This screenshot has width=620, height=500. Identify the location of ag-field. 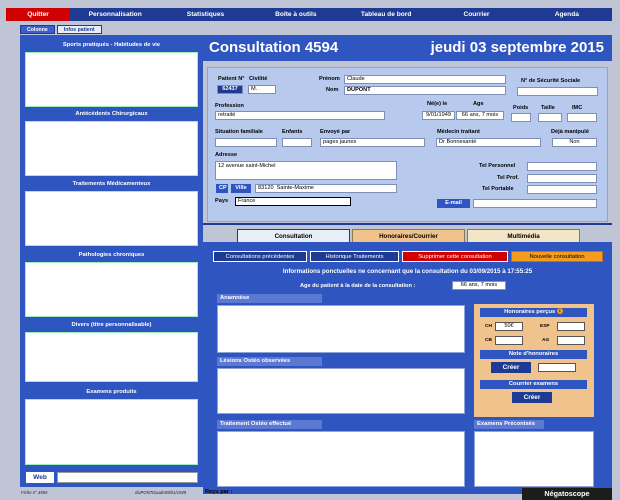
(571, 340).